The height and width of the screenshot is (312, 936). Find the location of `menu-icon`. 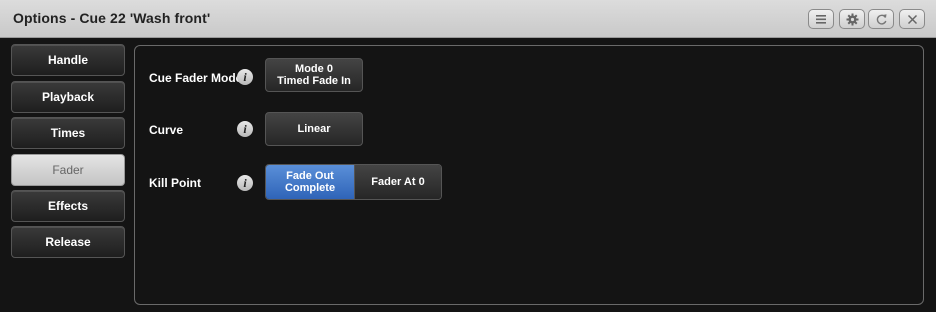

menu-icon is located at coordinates (821, 19).